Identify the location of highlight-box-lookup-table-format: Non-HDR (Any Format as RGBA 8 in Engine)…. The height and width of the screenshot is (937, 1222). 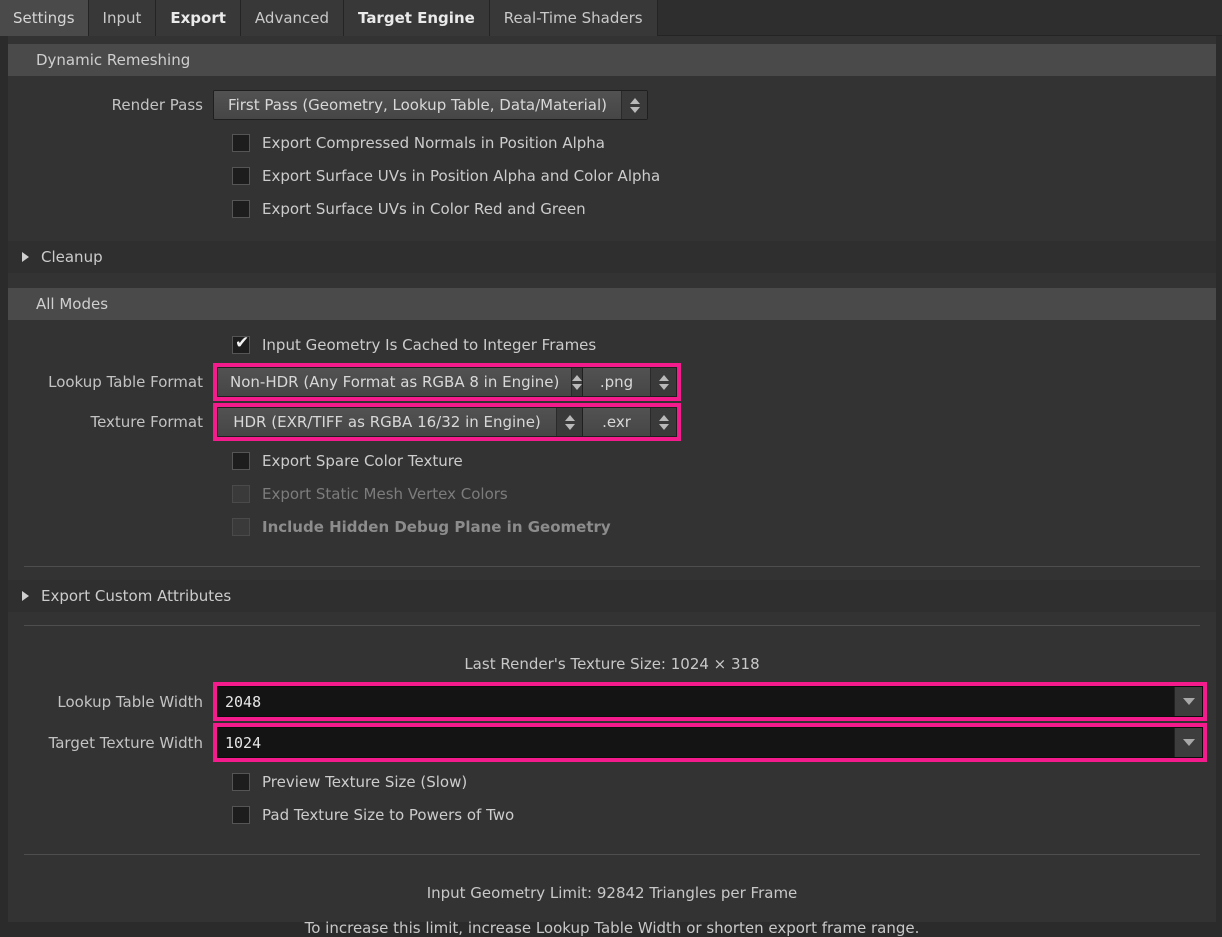
(447, 382).